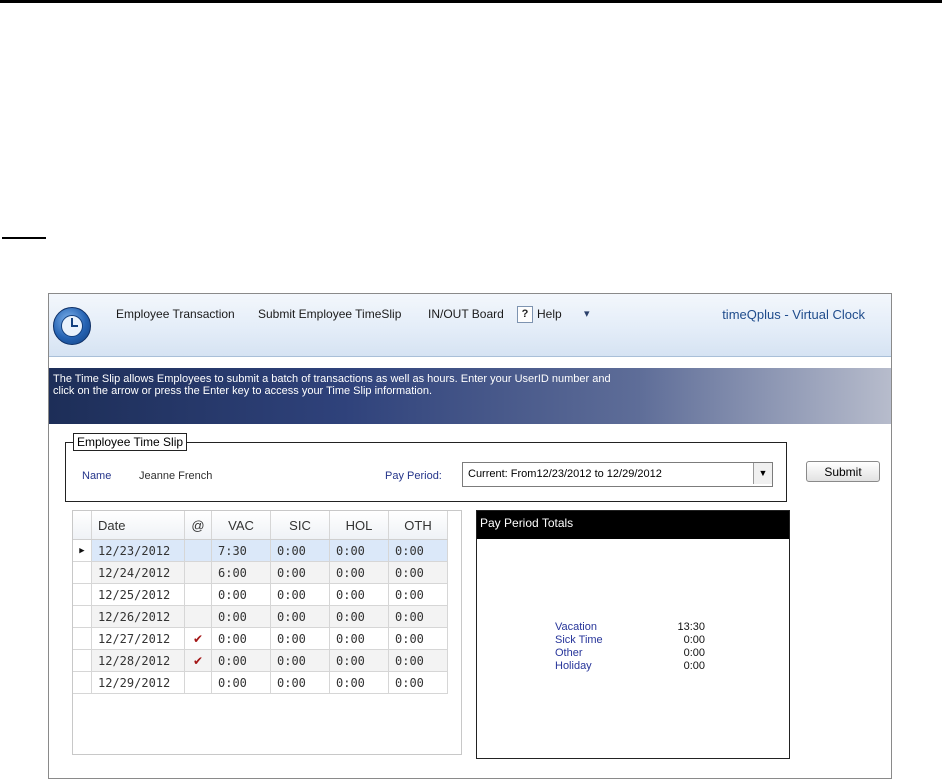  What do you see at coordinates (138, 682) in the screenshot?
I see `cell-date: 12/29/2012` at bounding box center [138, 682].